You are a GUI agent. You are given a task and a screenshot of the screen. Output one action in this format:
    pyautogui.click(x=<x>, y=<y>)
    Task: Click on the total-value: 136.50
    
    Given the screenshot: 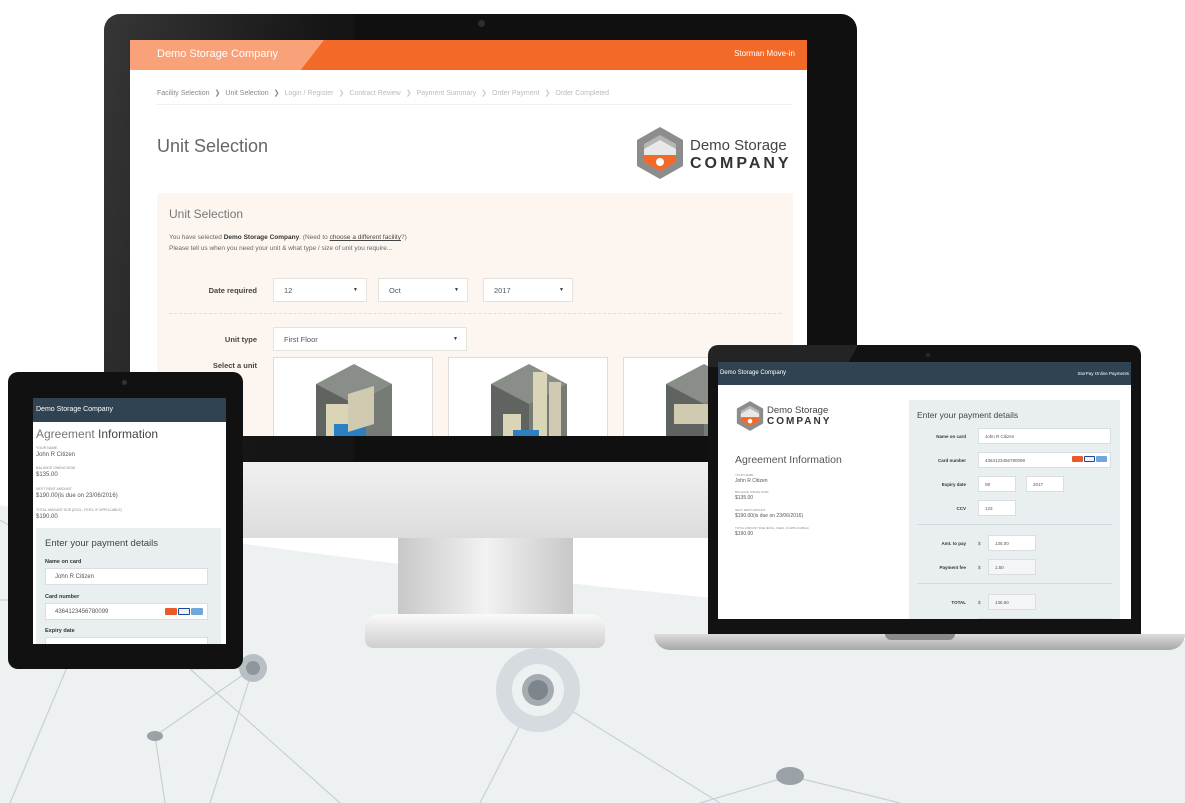 What is the action you would take?
    pyautogui.click(x=1012, y=602)
    